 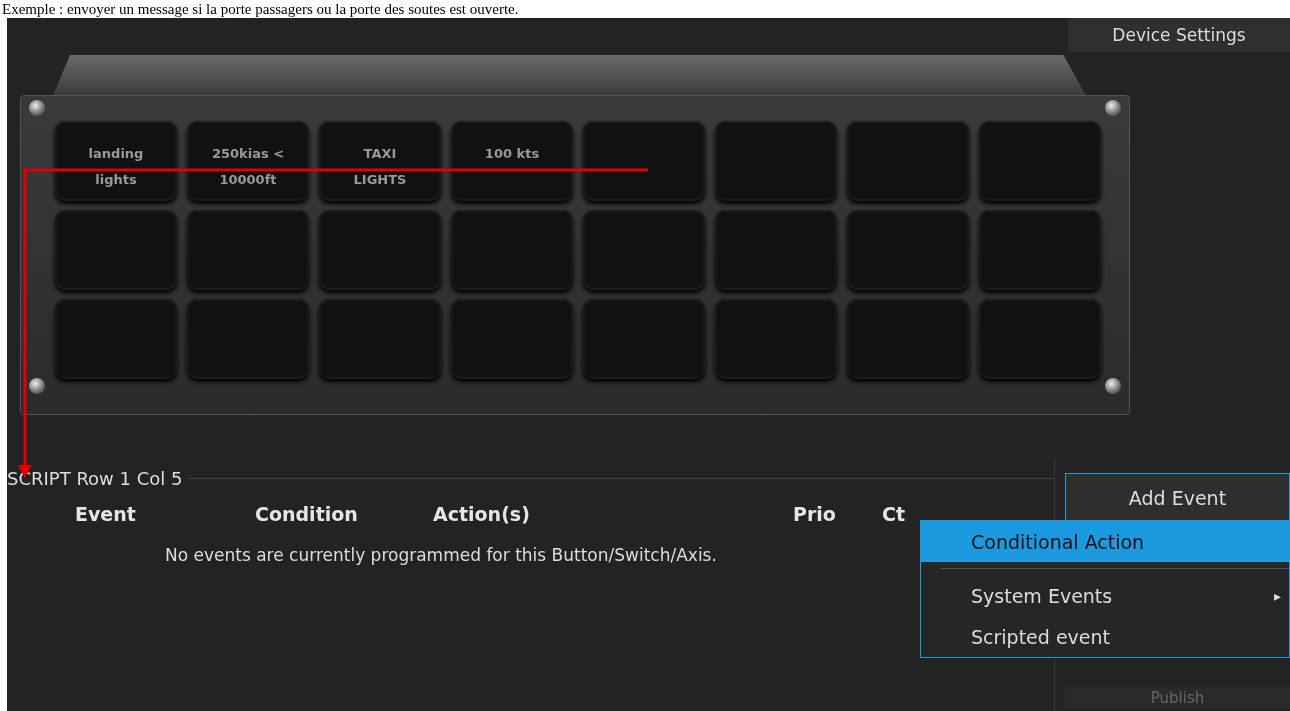 I want to click on panel-key: TAXI LIGHTS, so click(x=380, y=161).